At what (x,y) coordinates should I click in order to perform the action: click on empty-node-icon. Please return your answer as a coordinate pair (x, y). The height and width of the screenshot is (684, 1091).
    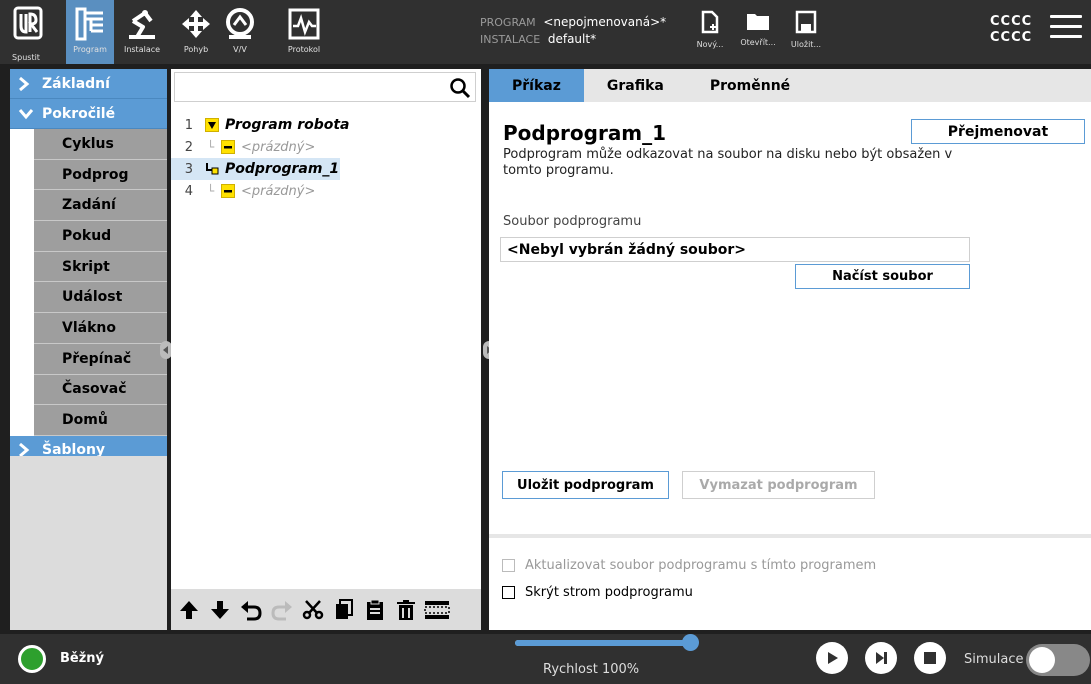
    Looking at the image, I should click on (228, 191).